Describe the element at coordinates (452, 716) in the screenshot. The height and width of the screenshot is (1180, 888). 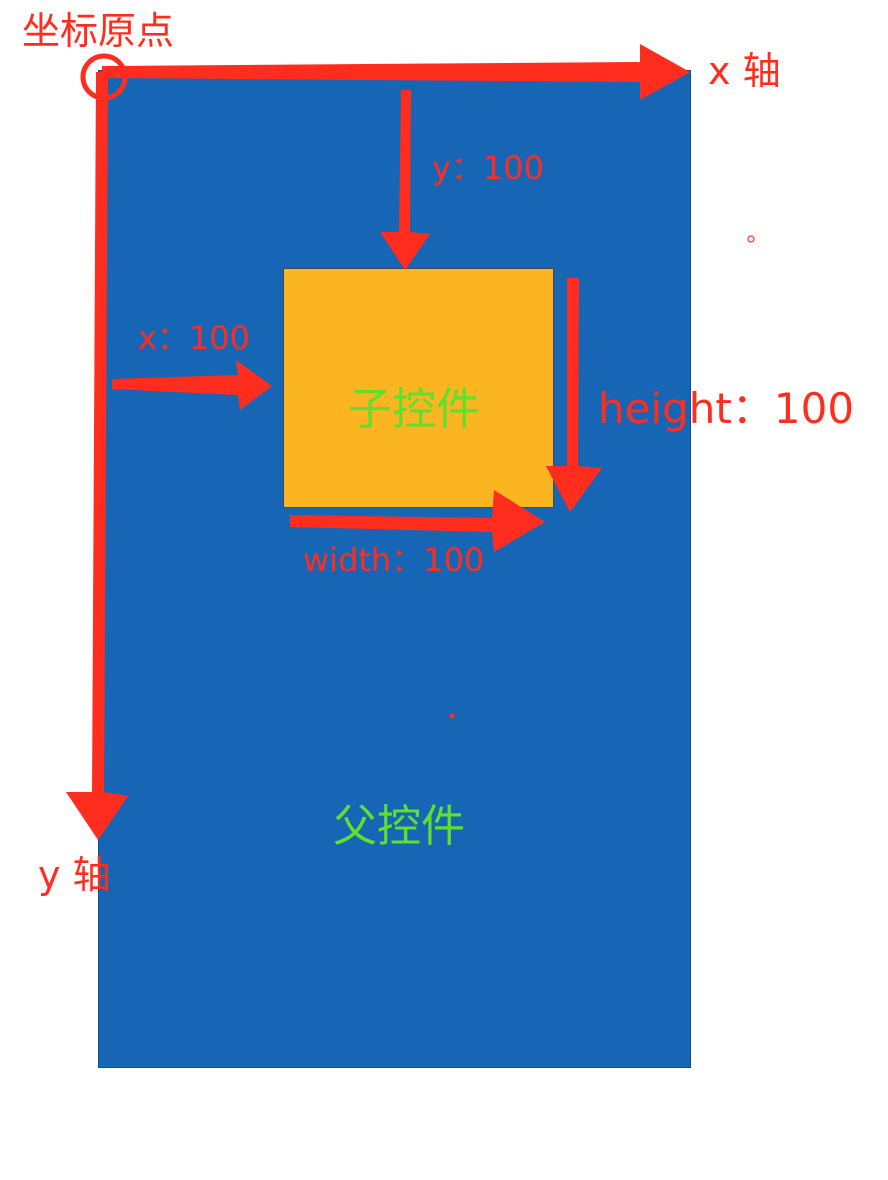
I see `center-dot` at that location.